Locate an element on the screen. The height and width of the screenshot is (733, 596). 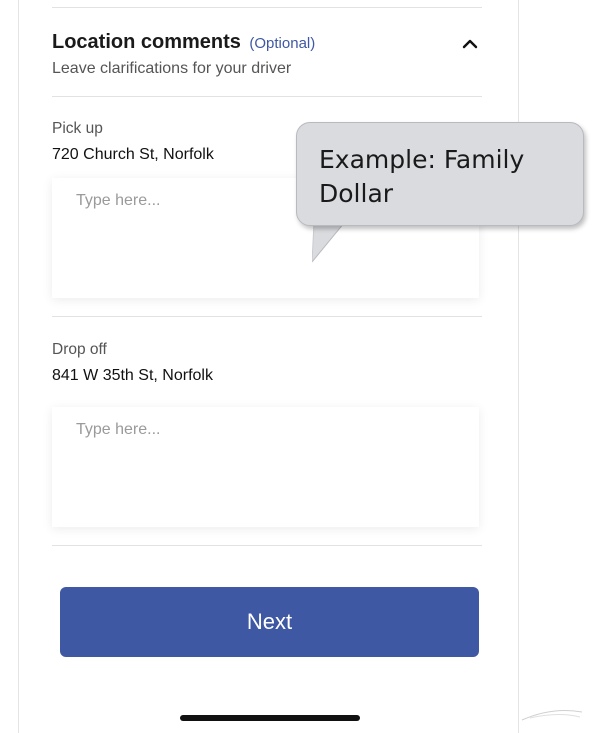
section-header: Location comments (Optional) is located at coordinates (183, 42).